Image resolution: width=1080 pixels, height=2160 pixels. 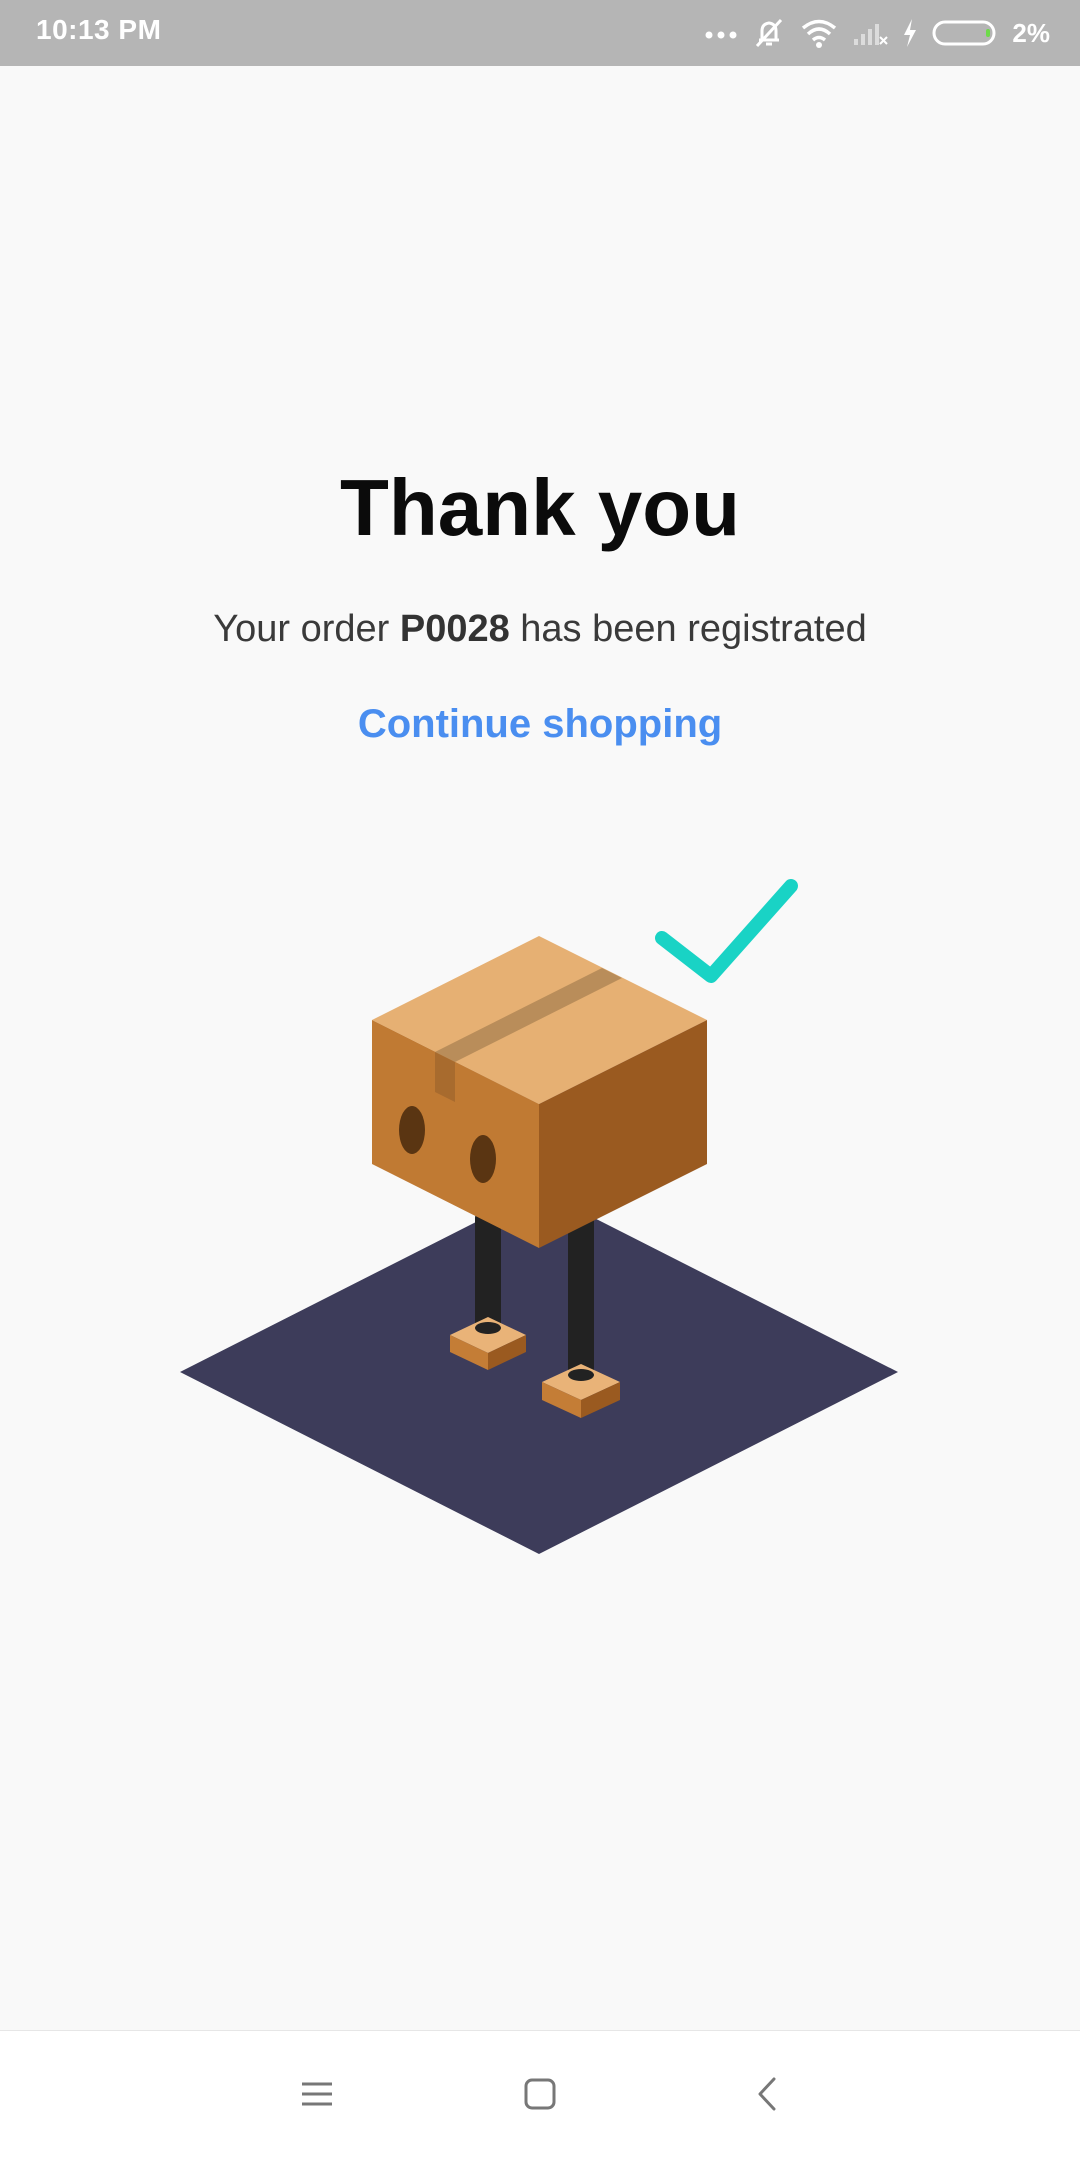 What do you see at coordinates (540, 724) in the screenshot?
I see `continue-shopping-link: Continue shopping` at bounding box center [540, 724].